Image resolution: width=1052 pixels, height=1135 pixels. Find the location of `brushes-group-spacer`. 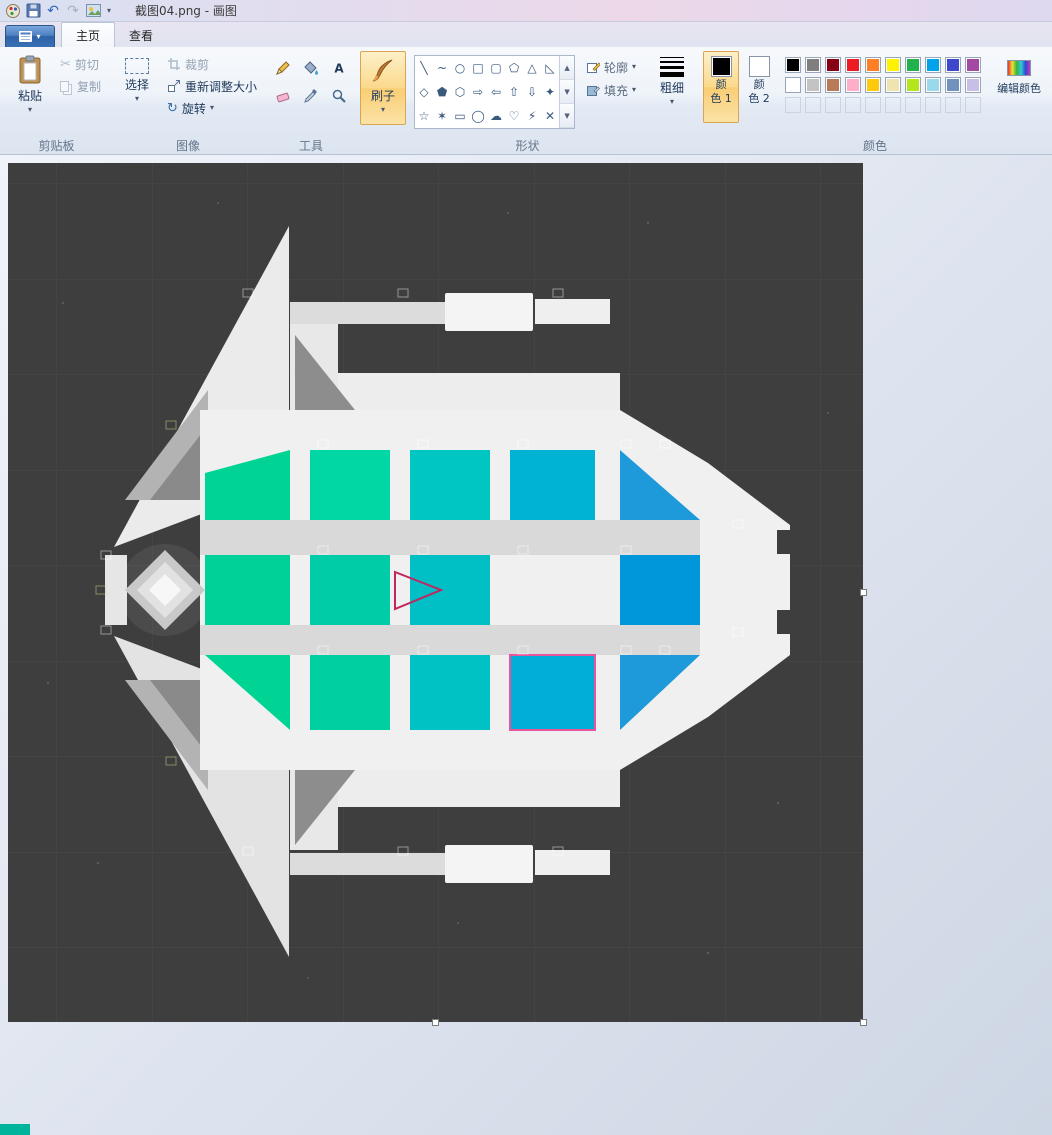

brushes-group-spacer is located at coordinates (383, 146).